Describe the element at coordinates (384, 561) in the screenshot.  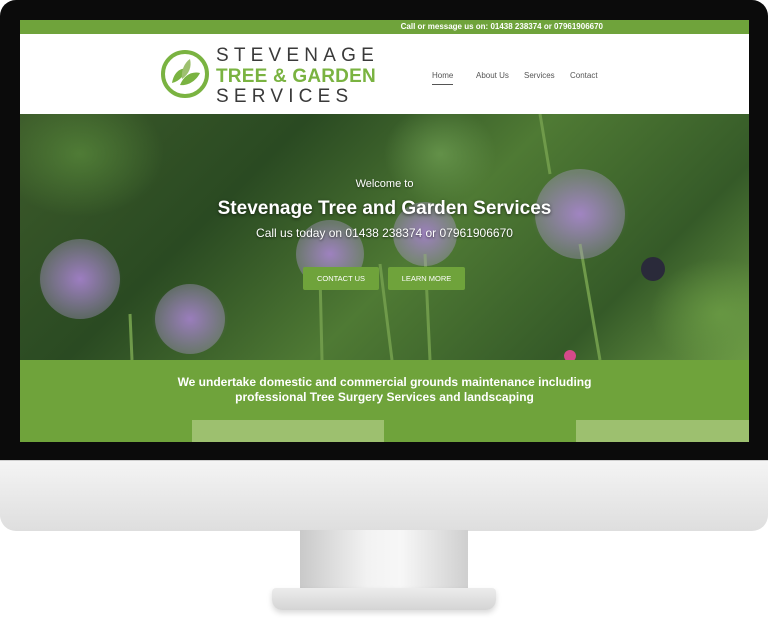
I see `monitor-stand-neck` at that location.